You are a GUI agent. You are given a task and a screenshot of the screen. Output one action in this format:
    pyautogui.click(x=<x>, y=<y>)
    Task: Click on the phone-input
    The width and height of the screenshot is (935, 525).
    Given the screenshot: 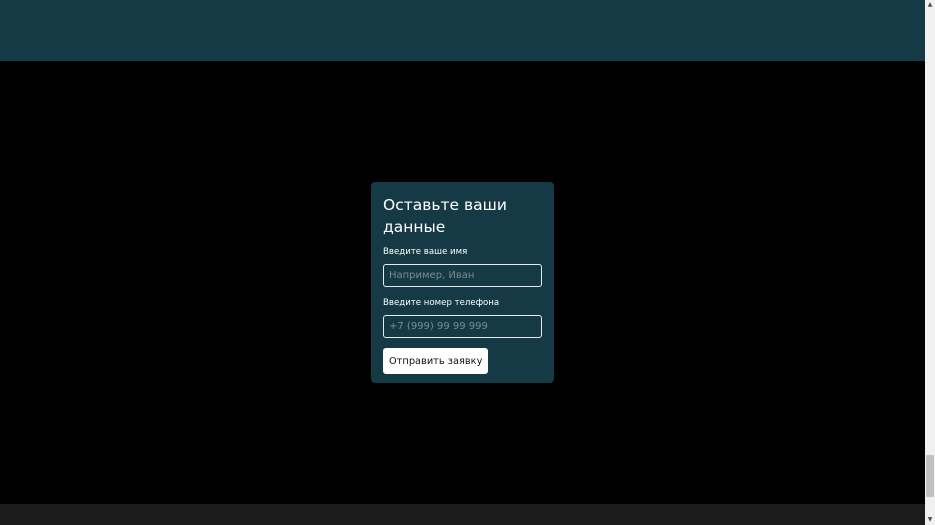 What is the action you would take?
    pyautogui.click(x=462, y=326)
    